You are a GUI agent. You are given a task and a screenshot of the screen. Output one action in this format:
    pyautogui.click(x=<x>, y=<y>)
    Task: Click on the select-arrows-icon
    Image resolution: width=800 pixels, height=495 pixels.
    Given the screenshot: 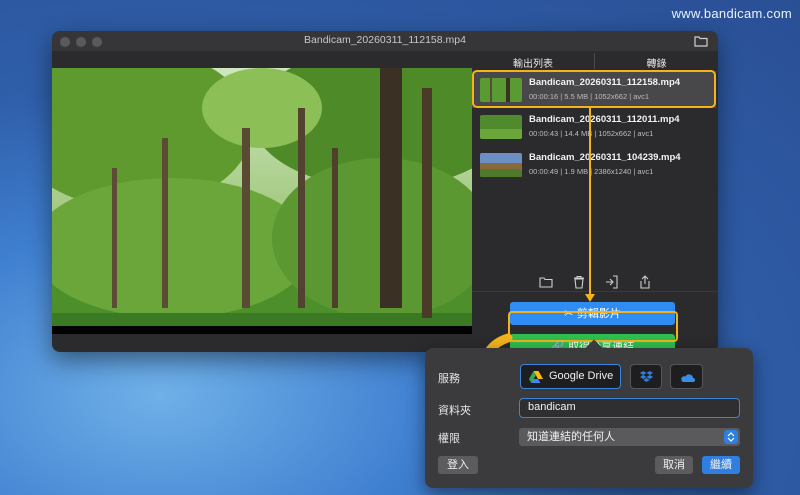 What is the action you would take?
    pyautogui.click(x=731, y=437)
    